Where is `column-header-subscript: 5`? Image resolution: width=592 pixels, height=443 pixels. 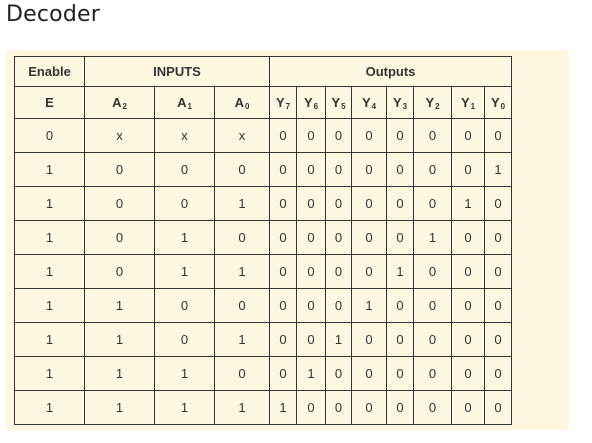
column-header-subscript: 5 is located at coordinates (343, 106).